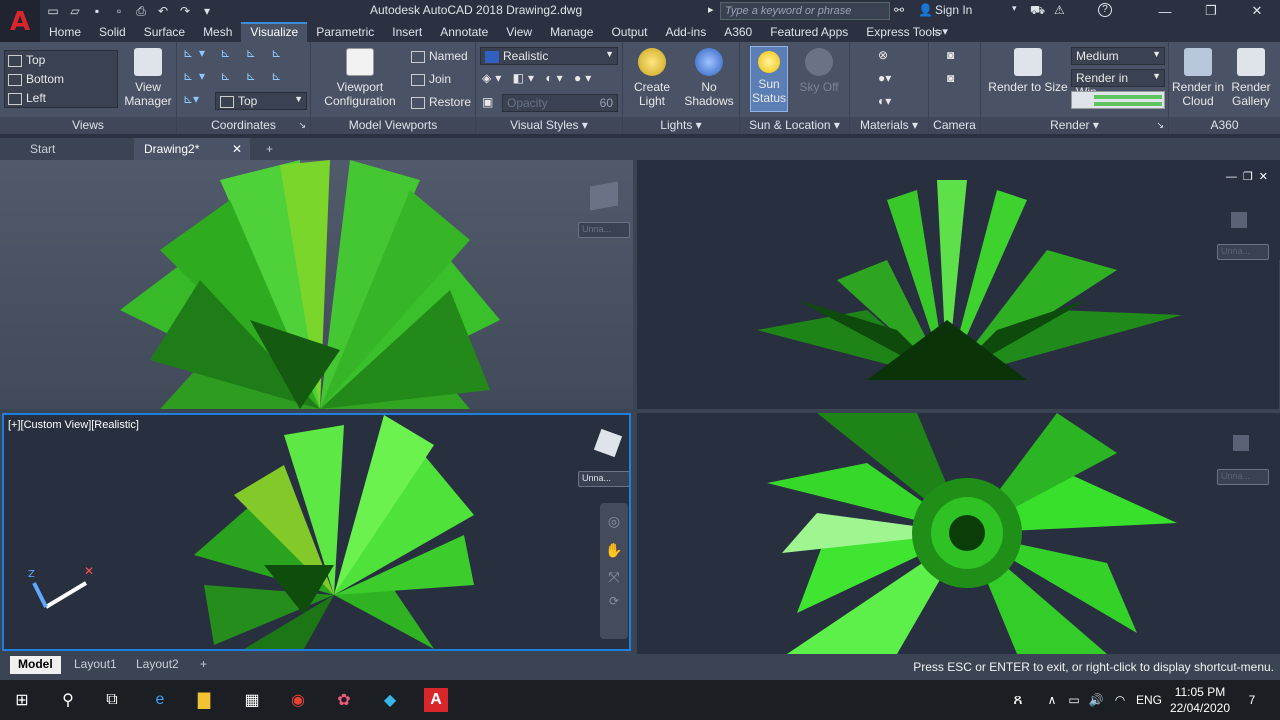 Image resolution: width=1280 pixels, height=720 pixels. What do you see at coordinates (794, 125) in the screenshot?
I see `sun-location-panel-label: Sun & Location ▾` at bounding box center [794, 125].